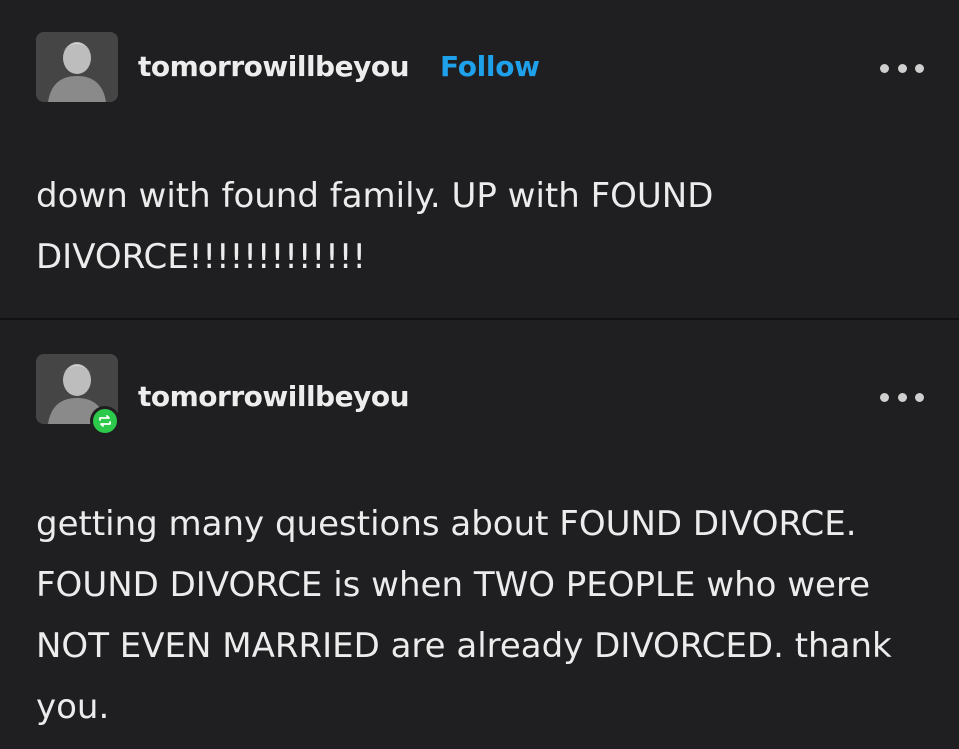  I want to click on follow-button: Follow, so click(490, 66).